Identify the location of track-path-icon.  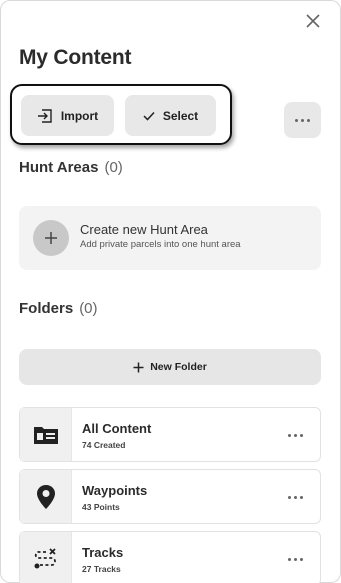
(46, 557).